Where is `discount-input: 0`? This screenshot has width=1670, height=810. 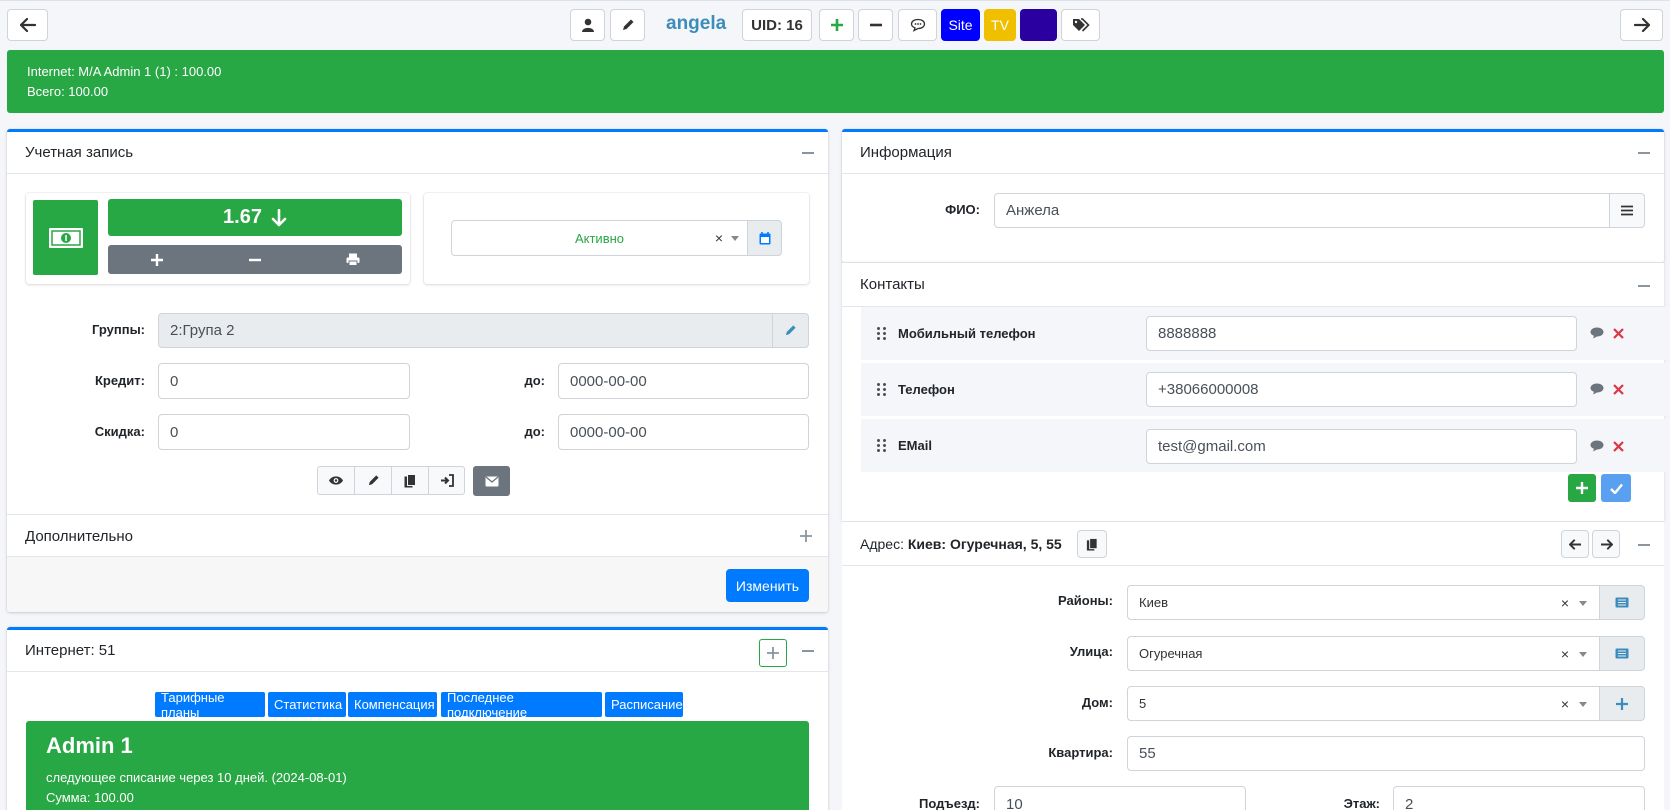
discount-input: 0 is located at coordinates (284, 432).